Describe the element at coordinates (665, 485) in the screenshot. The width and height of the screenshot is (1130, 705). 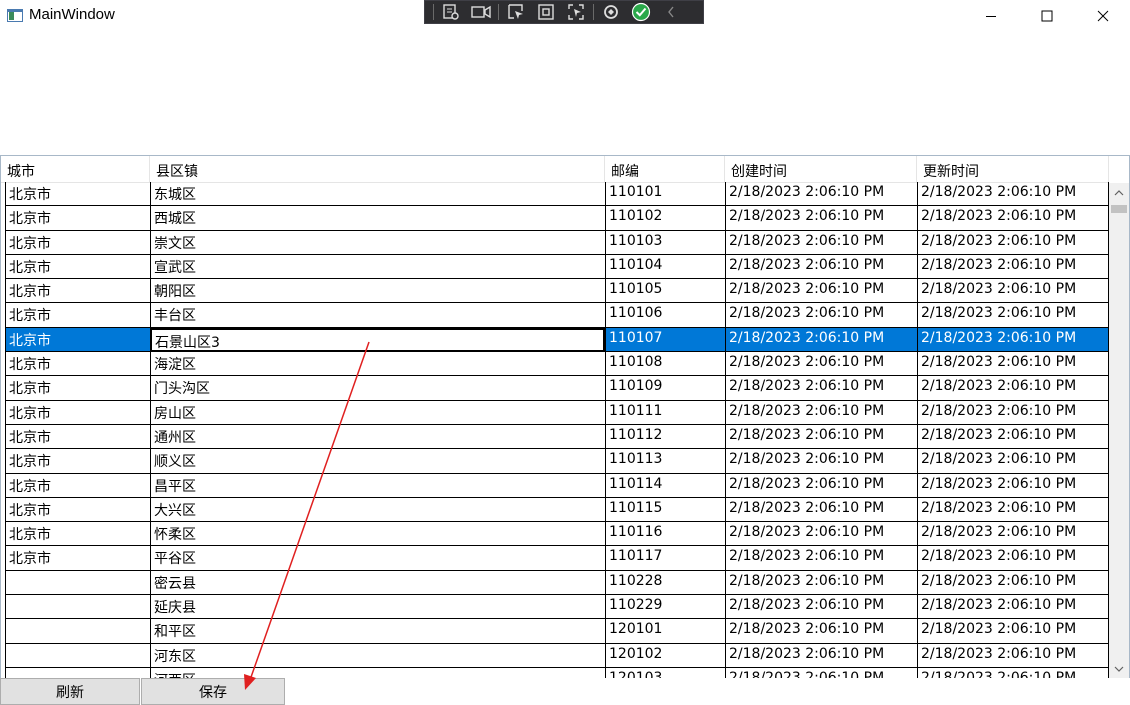
I see `cell-postcode: 110114` at that location.